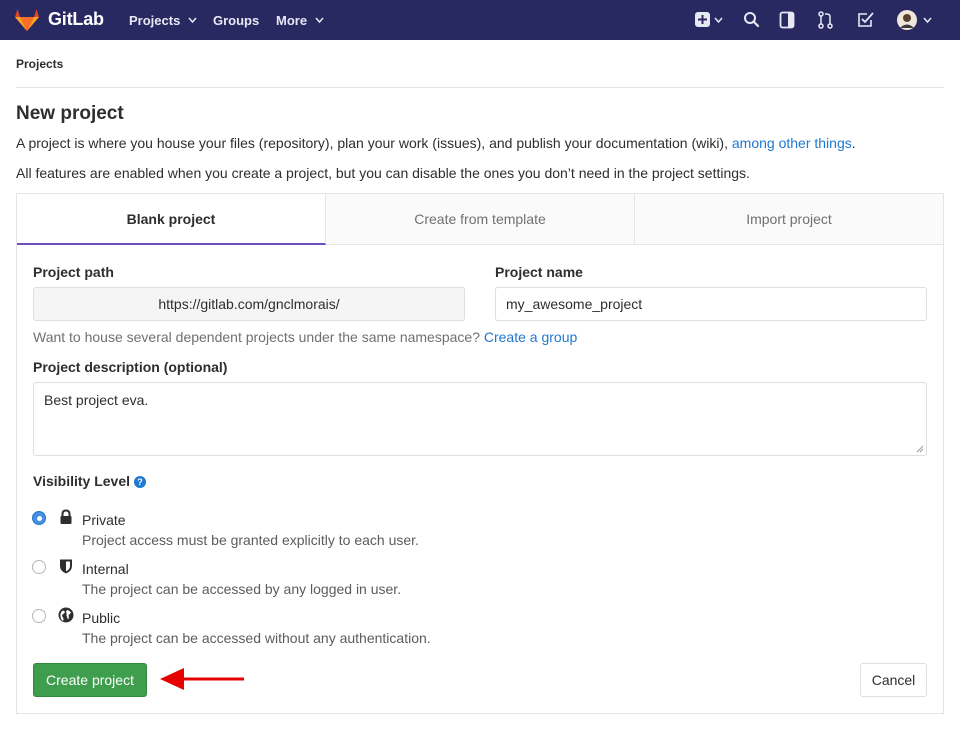 The height and width of the screenshot is (737, 960). What do you see at coordinates (105, 569) in the screenshot?
I see `visibility-internal-title: Internal` at bounding box center [105, 569].